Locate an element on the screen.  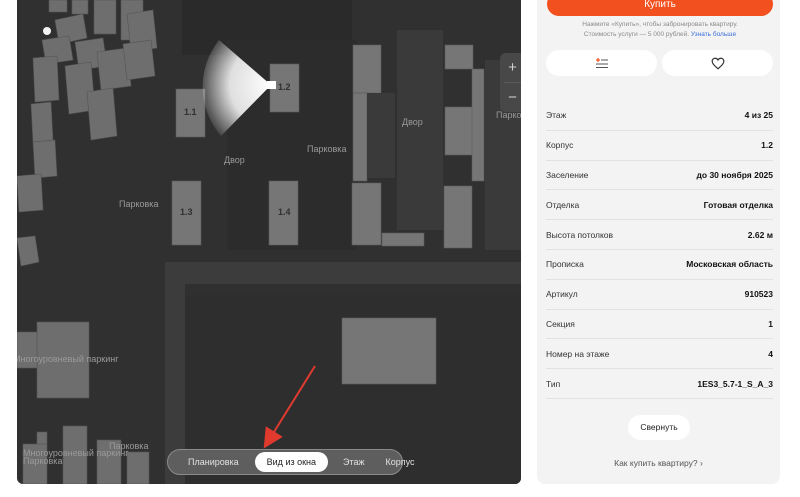
building-label: 1.4 is located at coordinates (284, 212).